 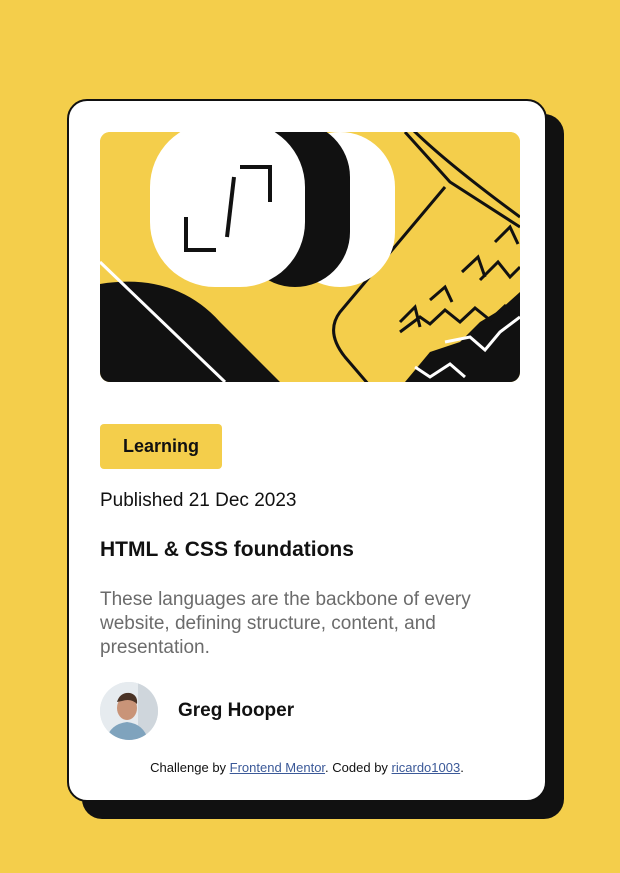 What do you see at coordinates (190, 767) in the screenshot?
I see `attribution-prefix: Challenge by` at bounding box center [190, 767].